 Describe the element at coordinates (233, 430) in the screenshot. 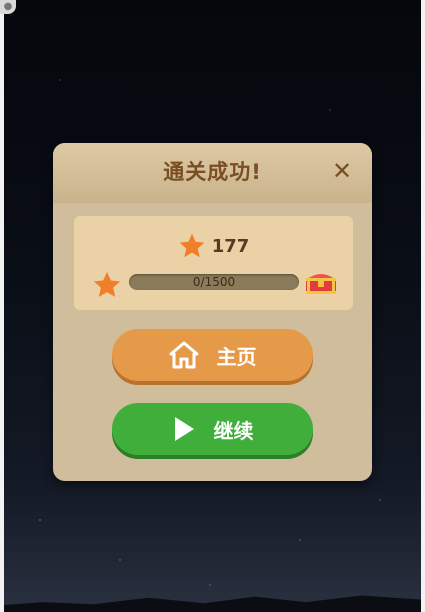

I see `continue-button-label: 继续` at that location.